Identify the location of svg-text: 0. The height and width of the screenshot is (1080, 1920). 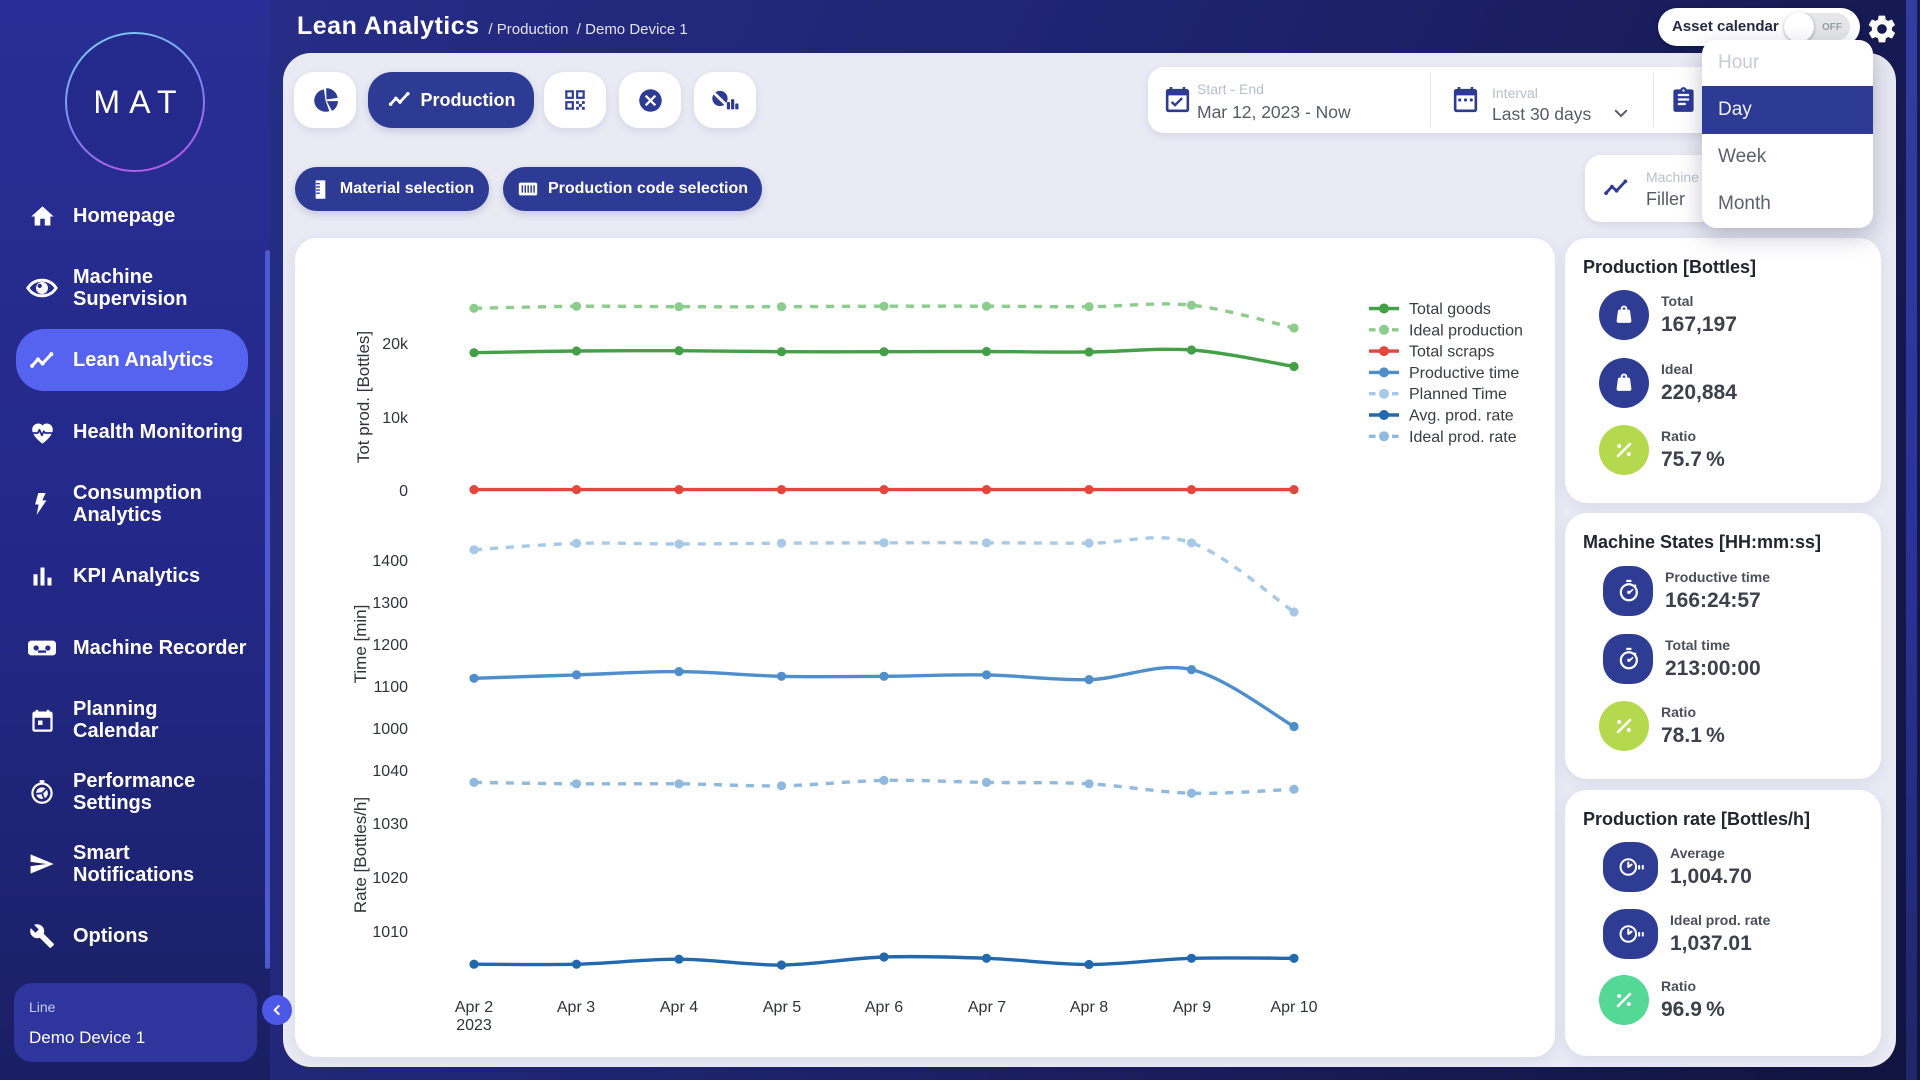
(403, 491).